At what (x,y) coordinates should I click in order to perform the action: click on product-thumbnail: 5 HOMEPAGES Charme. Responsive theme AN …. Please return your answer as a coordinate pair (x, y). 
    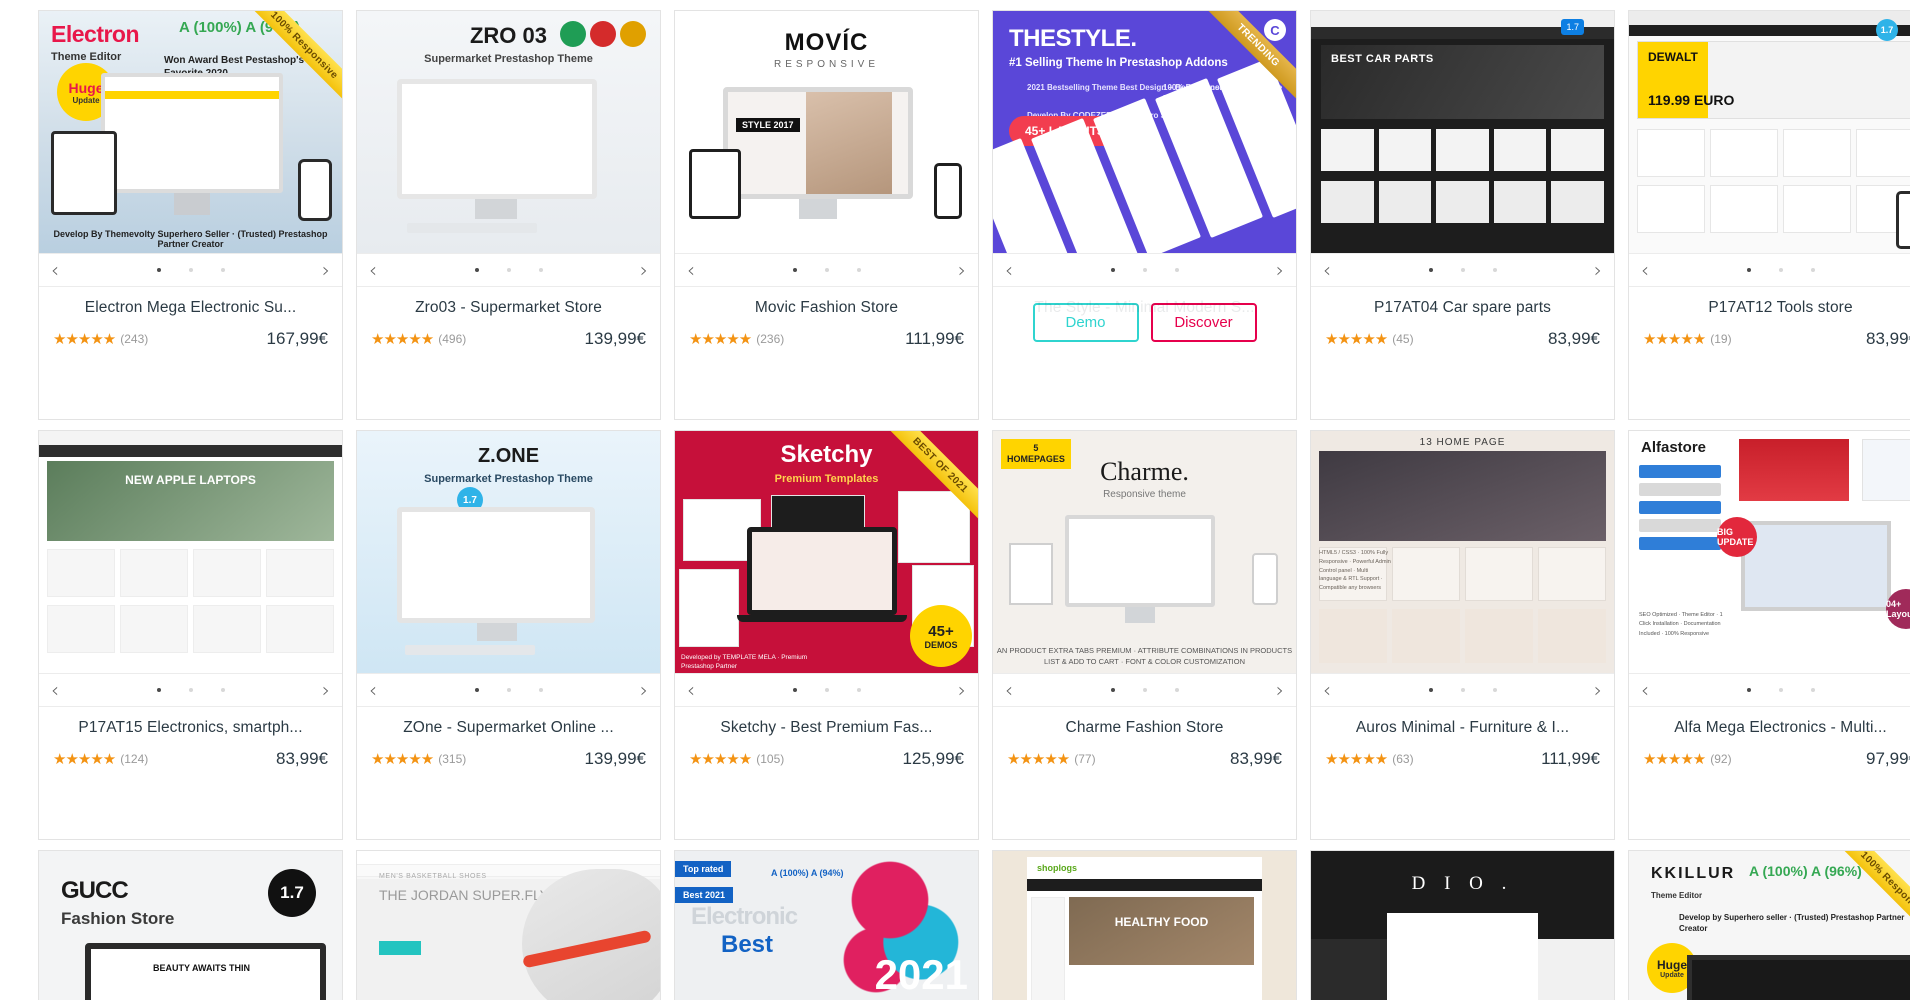
    Looking at the image, I should click on (1144, 552).